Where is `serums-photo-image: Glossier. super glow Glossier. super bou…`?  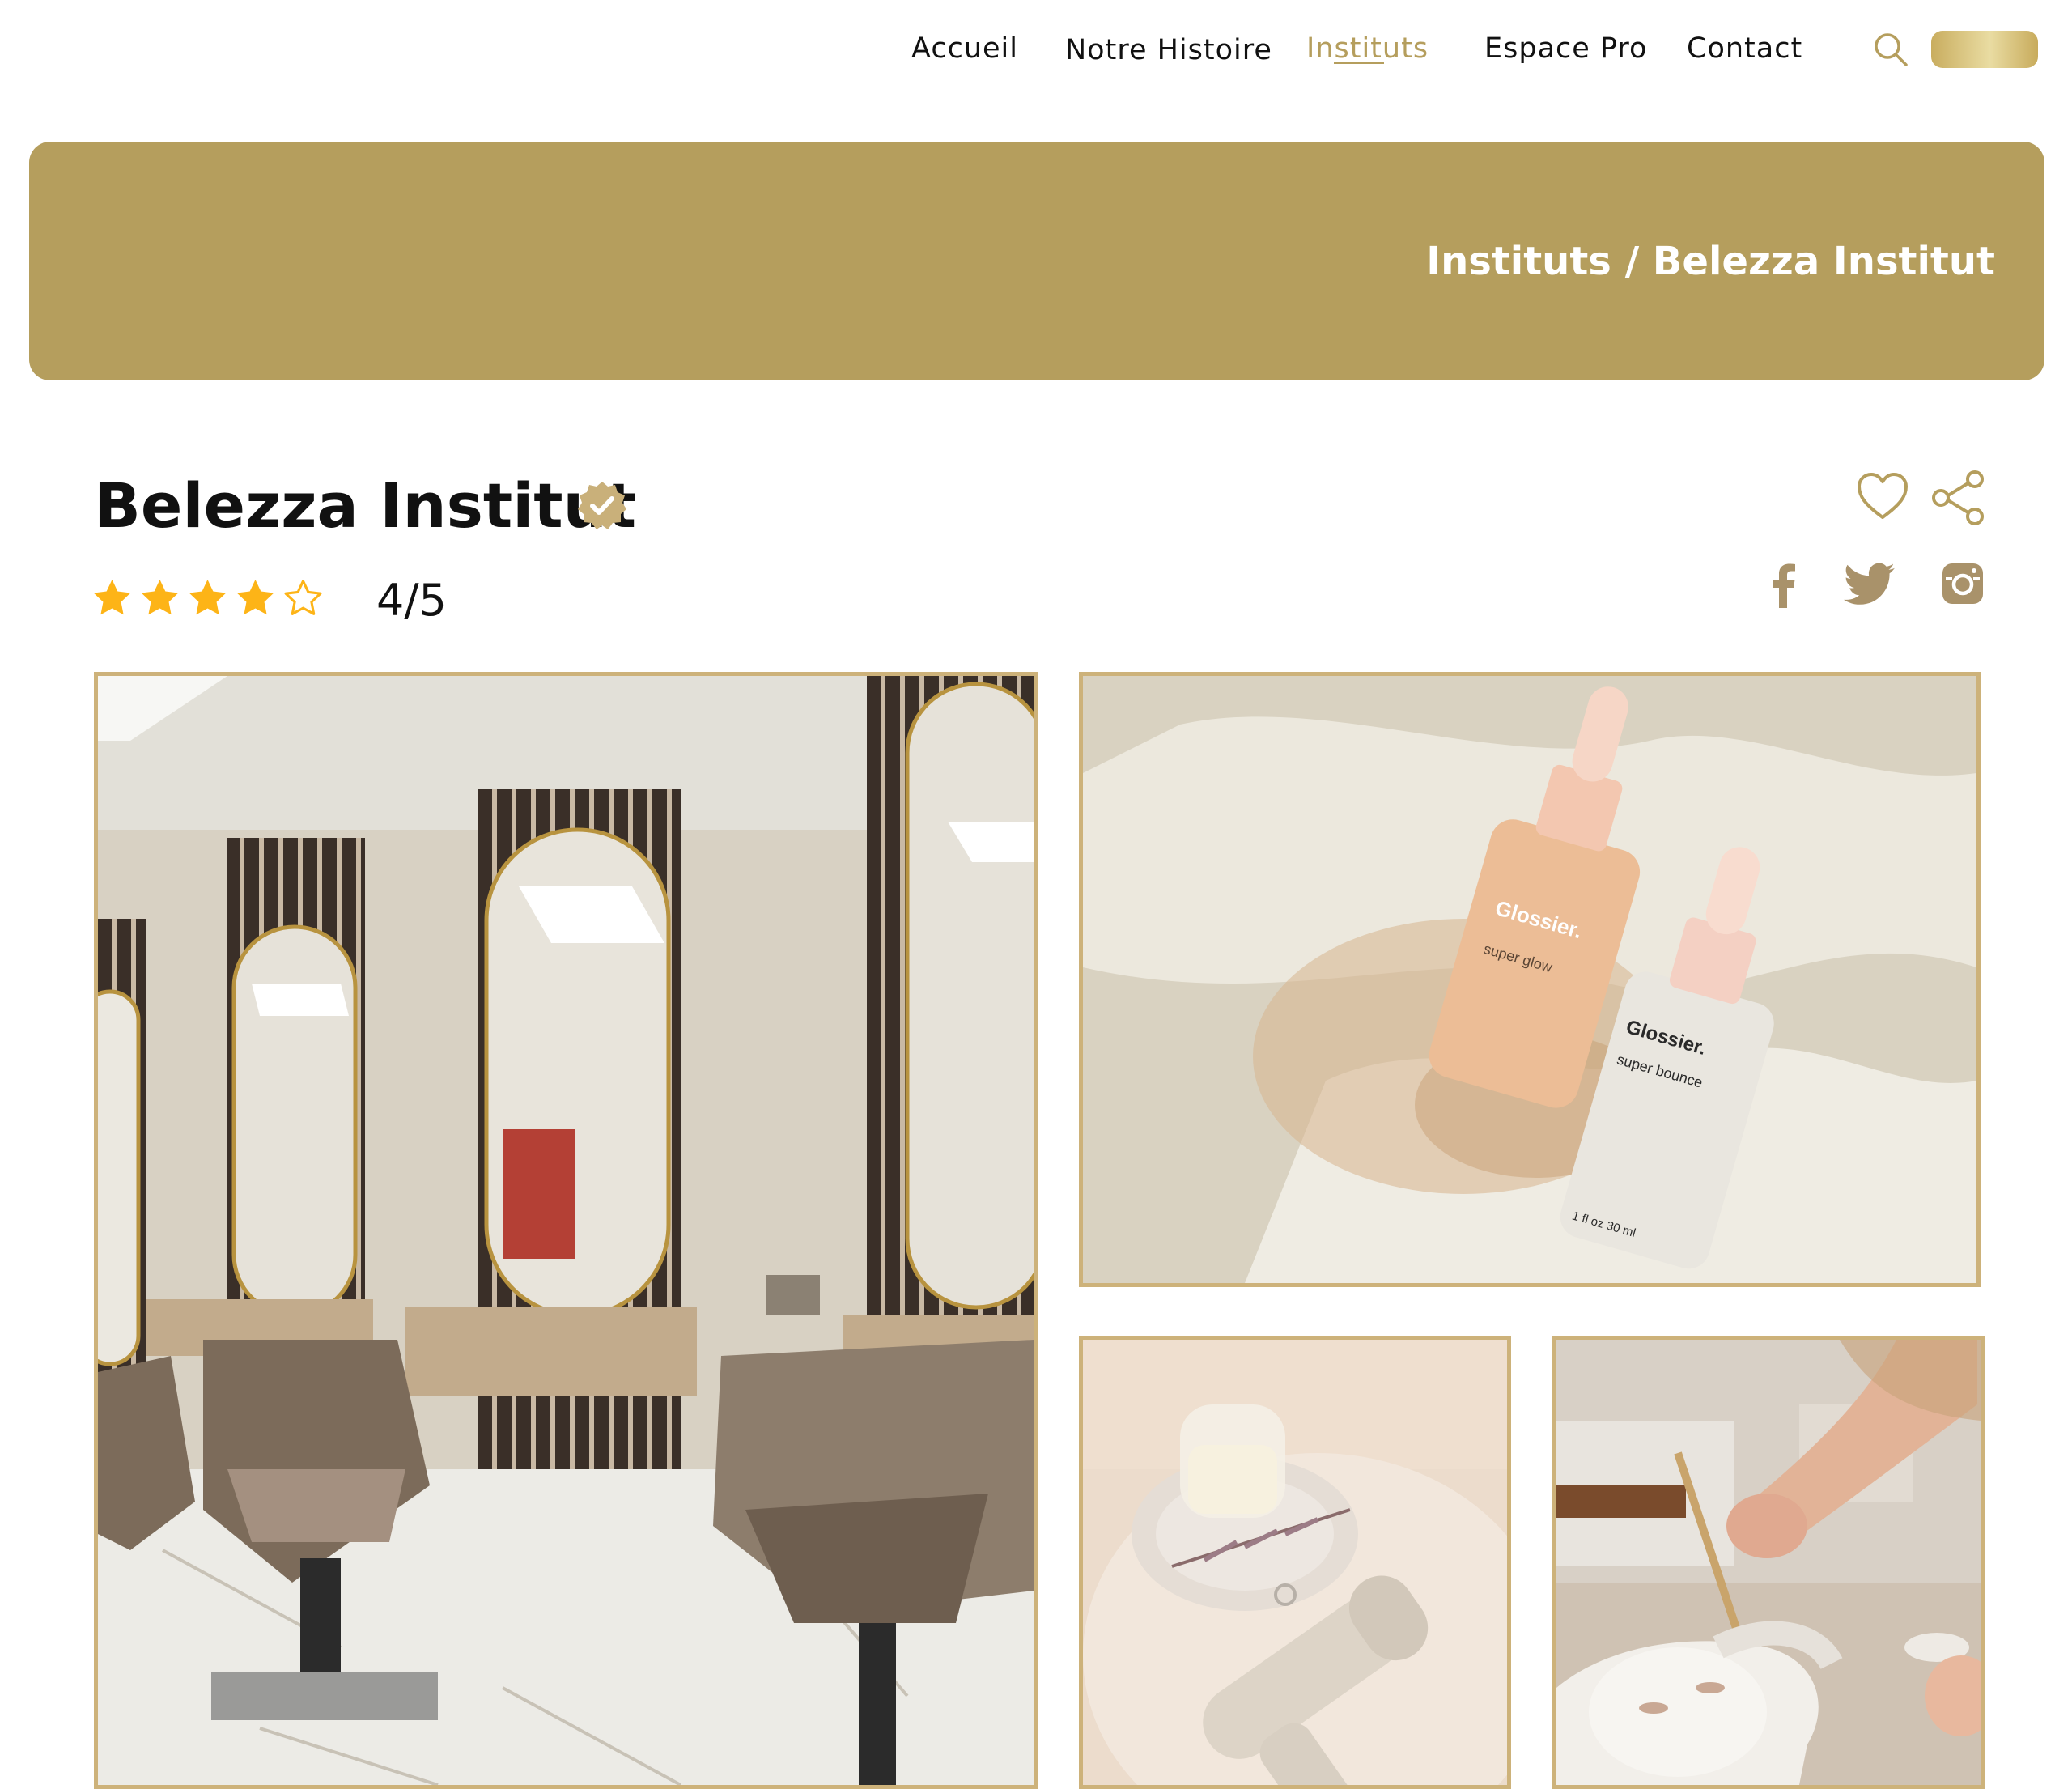
serums-photo-image: Glossier. super glow Glossier. super bou… is located at coordinates (1529, 979).